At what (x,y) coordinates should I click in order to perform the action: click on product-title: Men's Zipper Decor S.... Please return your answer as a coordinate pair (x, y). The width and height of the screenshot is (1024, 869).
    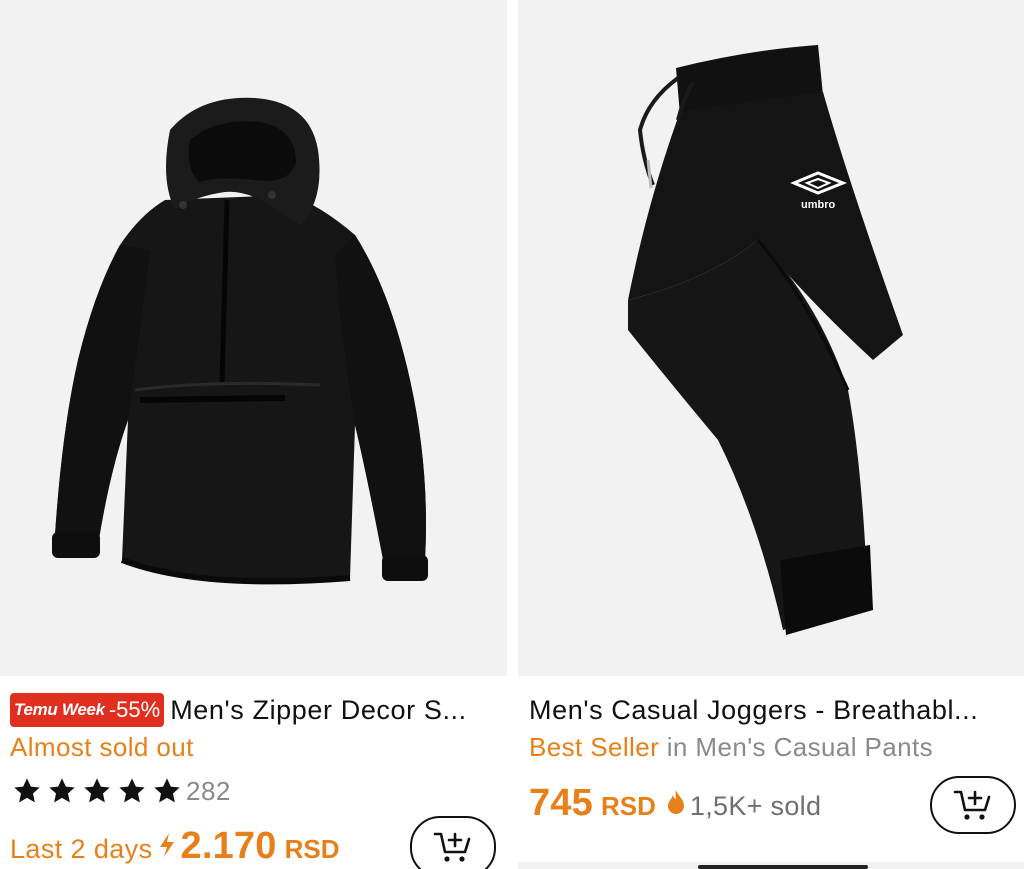
    Looking at the image, I should click on (318, 710).